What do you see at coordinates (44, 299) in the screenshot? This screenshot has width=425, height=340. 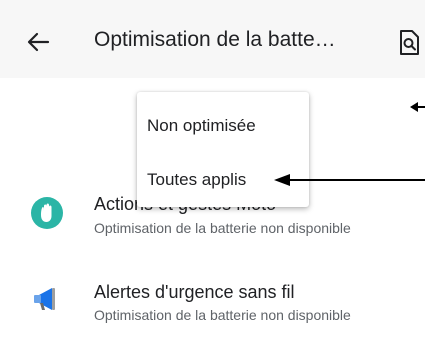 I see `megaphone-icon` at bounding box center [44, 299].